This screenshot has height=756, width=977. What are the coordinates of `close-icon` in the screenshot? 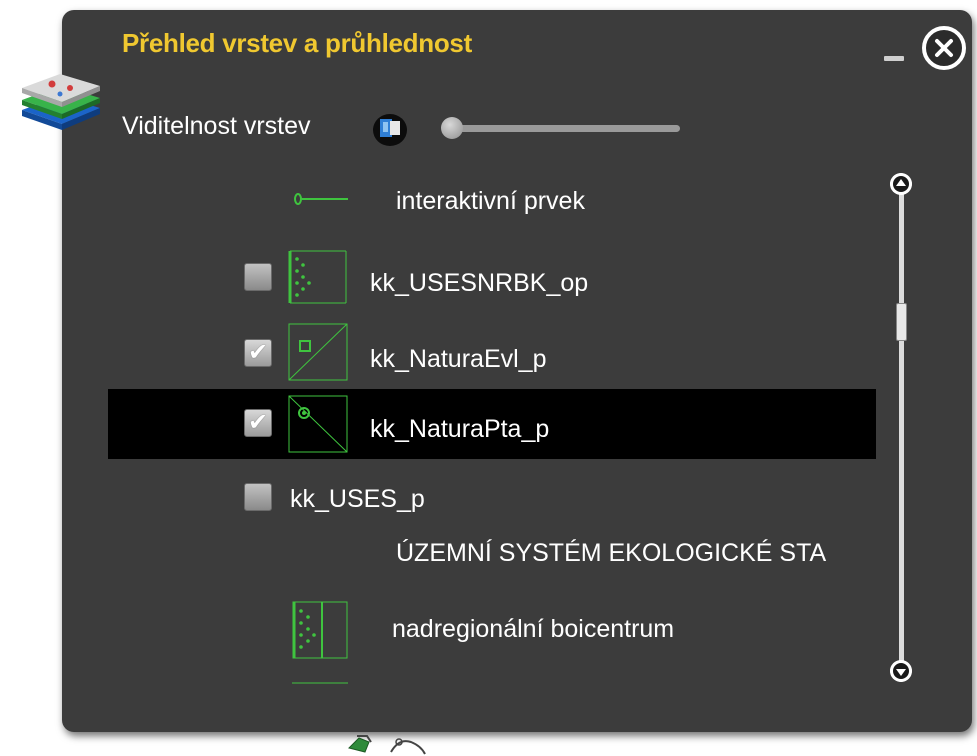 It's located at (944, 48).